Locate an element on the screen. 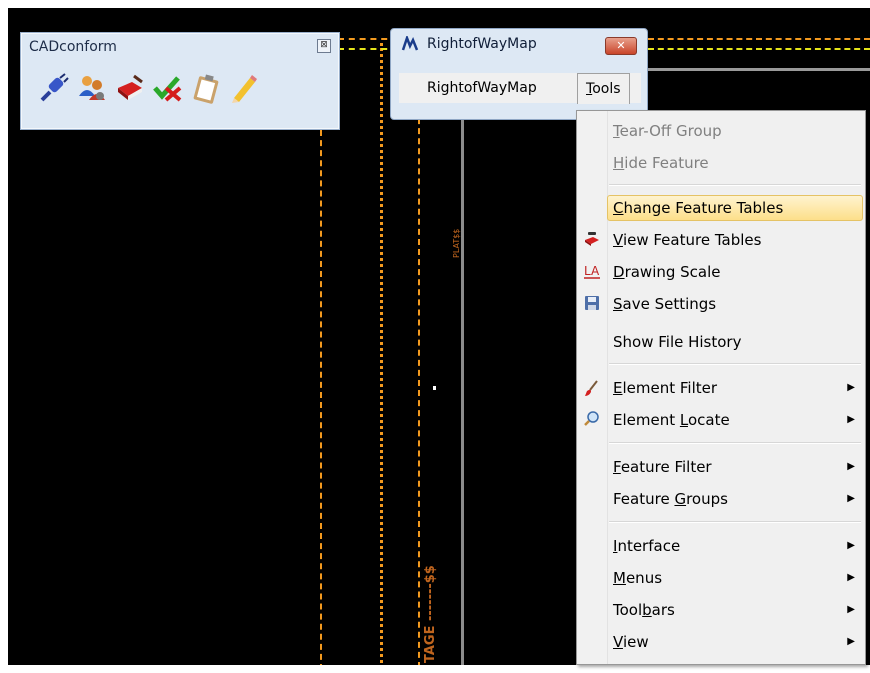  window-title: RightofWayMap is located at coordinates (482, 44).